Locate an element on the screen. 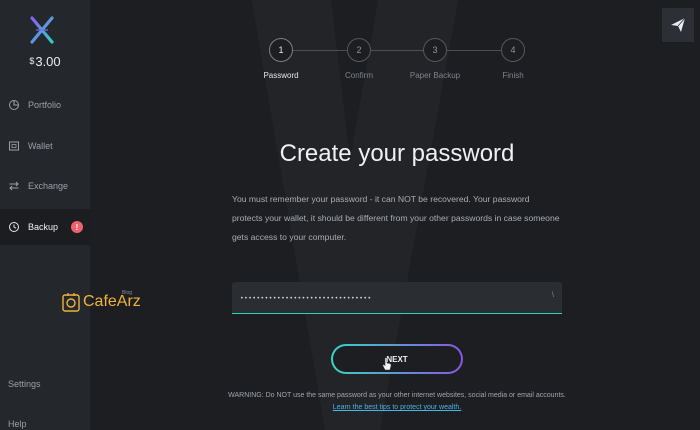 This screenshot has height=430, width=700. sidebar-item-portfolio: Portfolio is located at coordinates (45, 105).